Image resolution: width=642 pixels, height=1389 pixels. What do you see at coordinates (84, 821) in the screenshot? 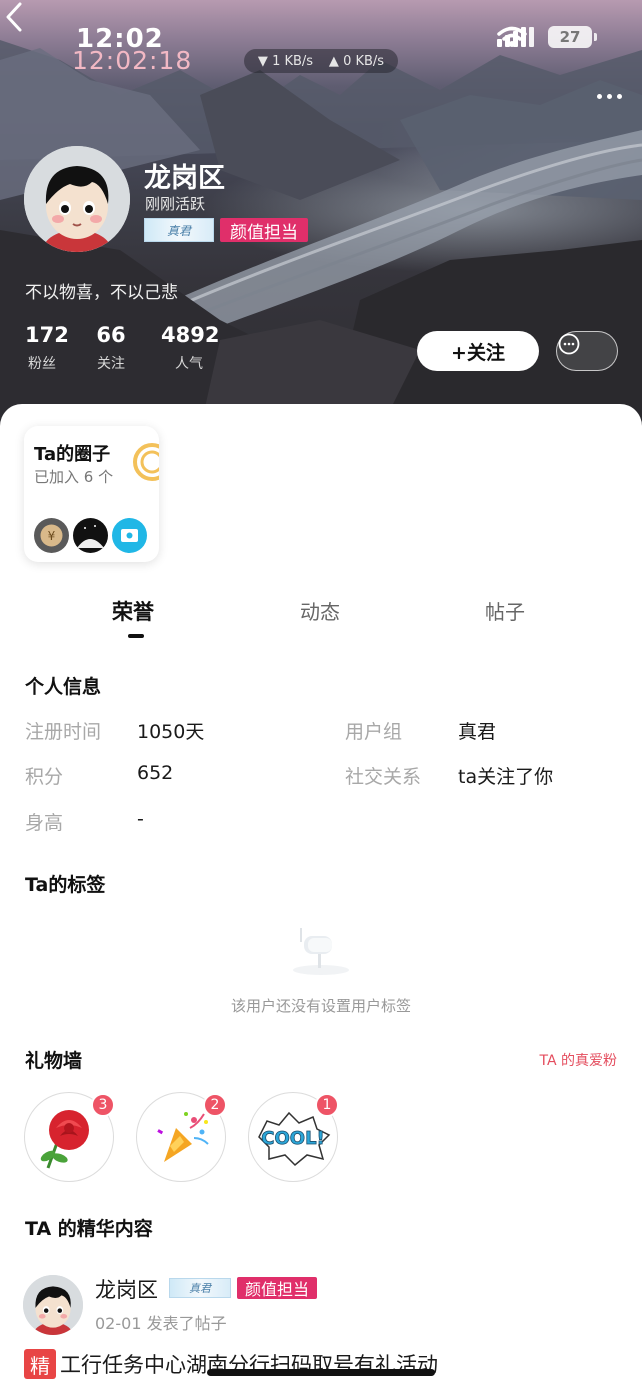
I see `info-row: 身高 -` at bounding box center [84, 821].